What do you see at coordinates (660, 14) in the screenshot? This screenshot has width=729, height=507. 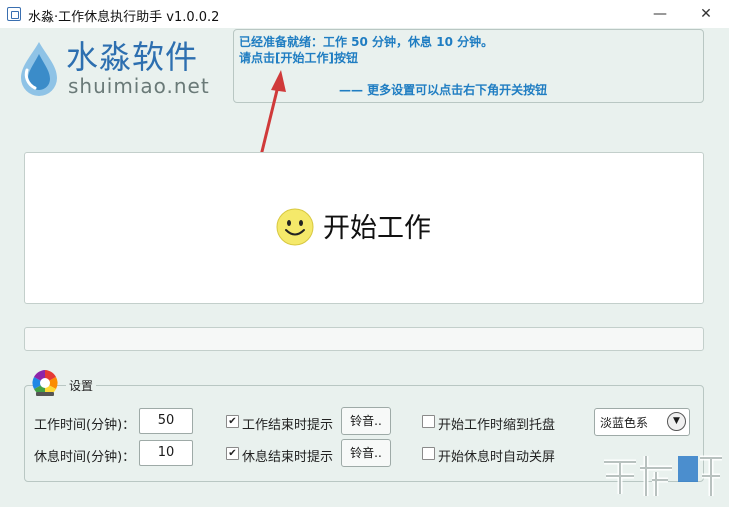 I see `minimize-button: —` at bounding box center [660, 14].